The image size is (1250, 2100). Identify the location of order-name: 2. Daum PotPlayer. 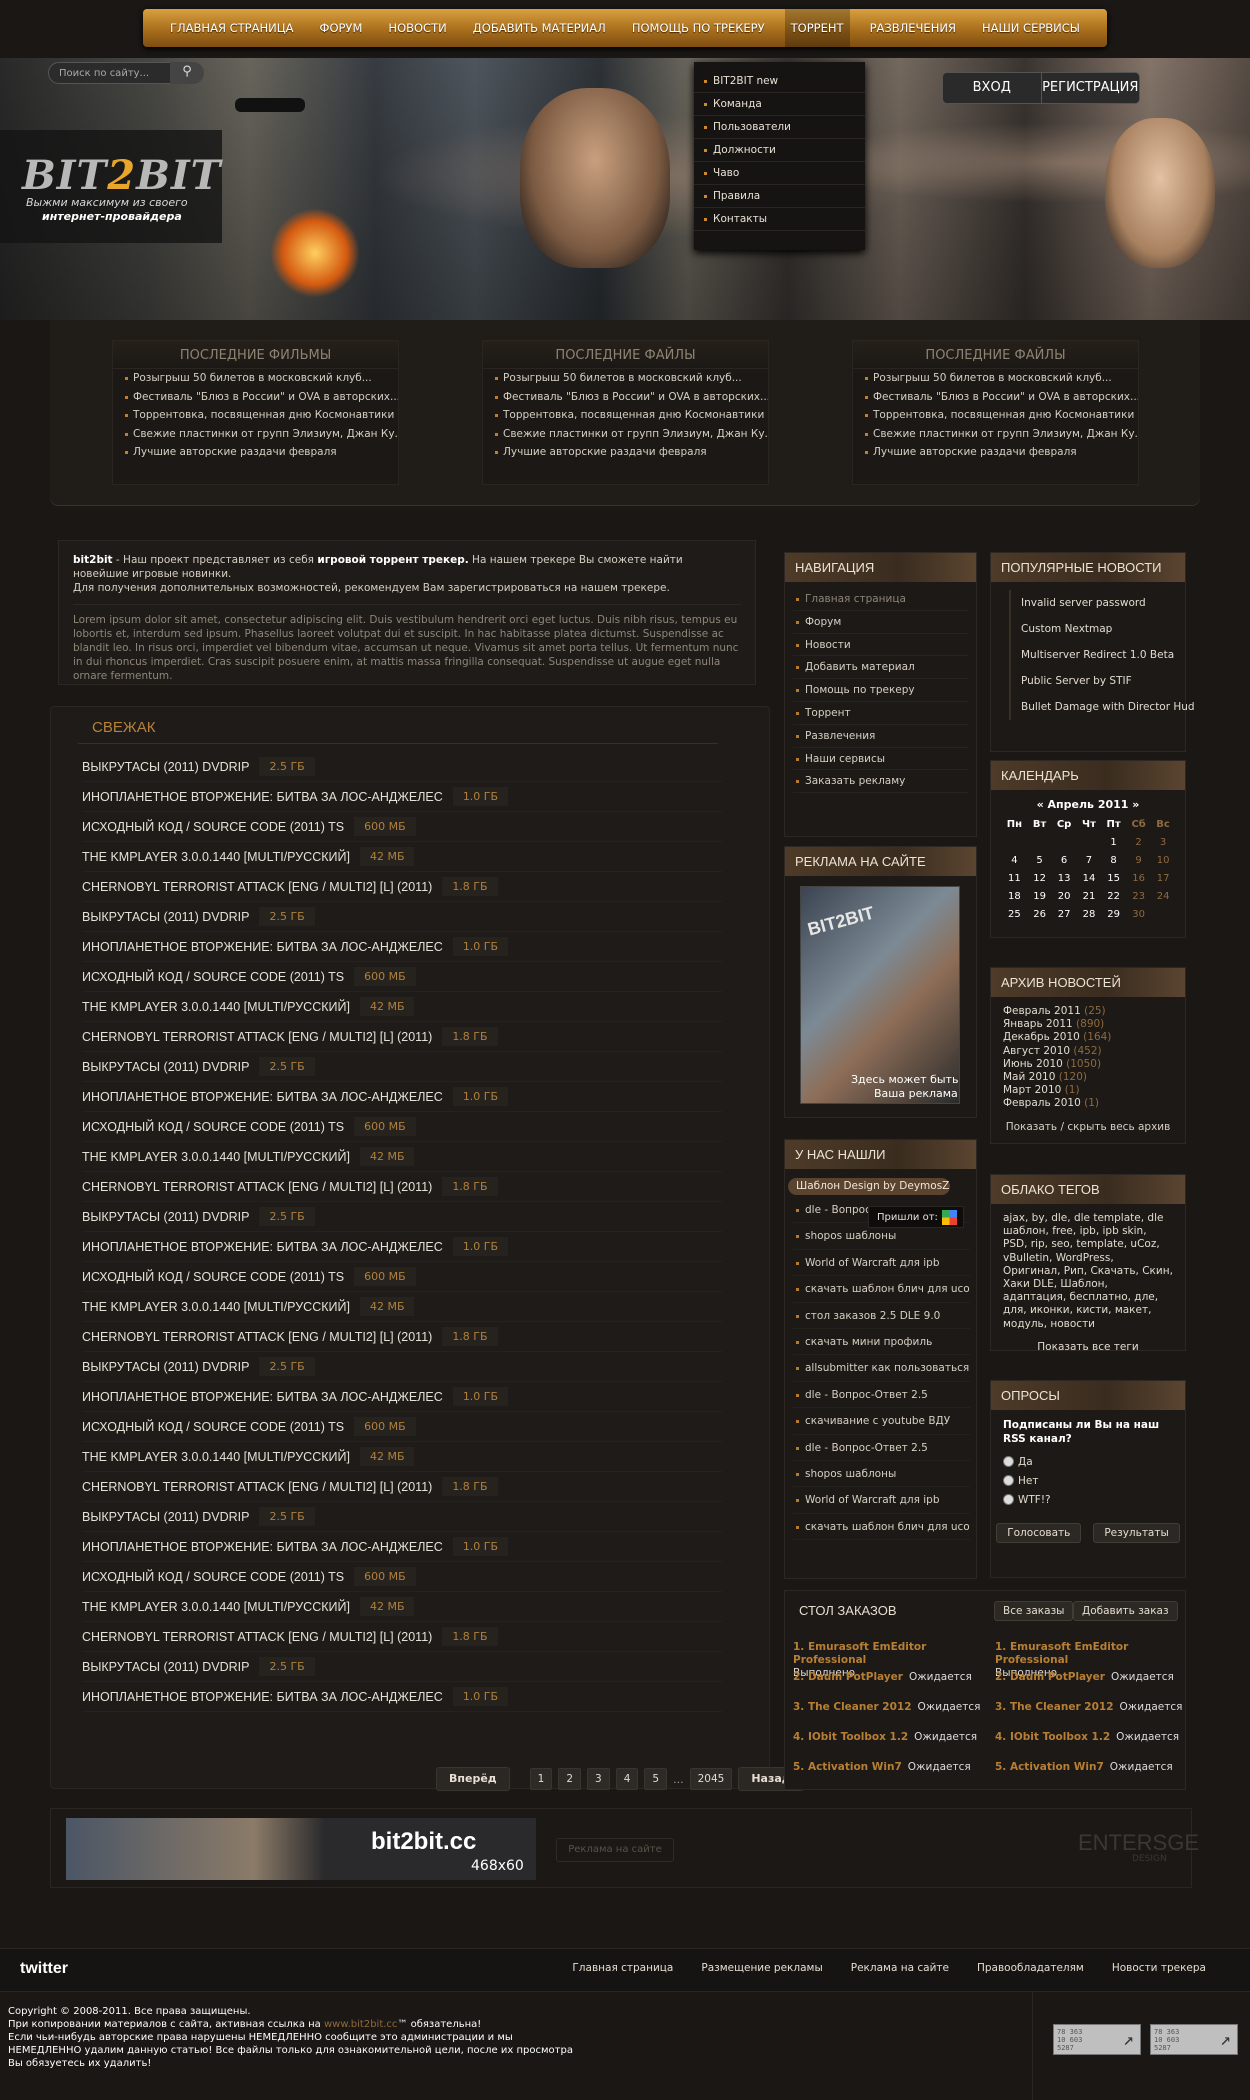
(848, 1677).